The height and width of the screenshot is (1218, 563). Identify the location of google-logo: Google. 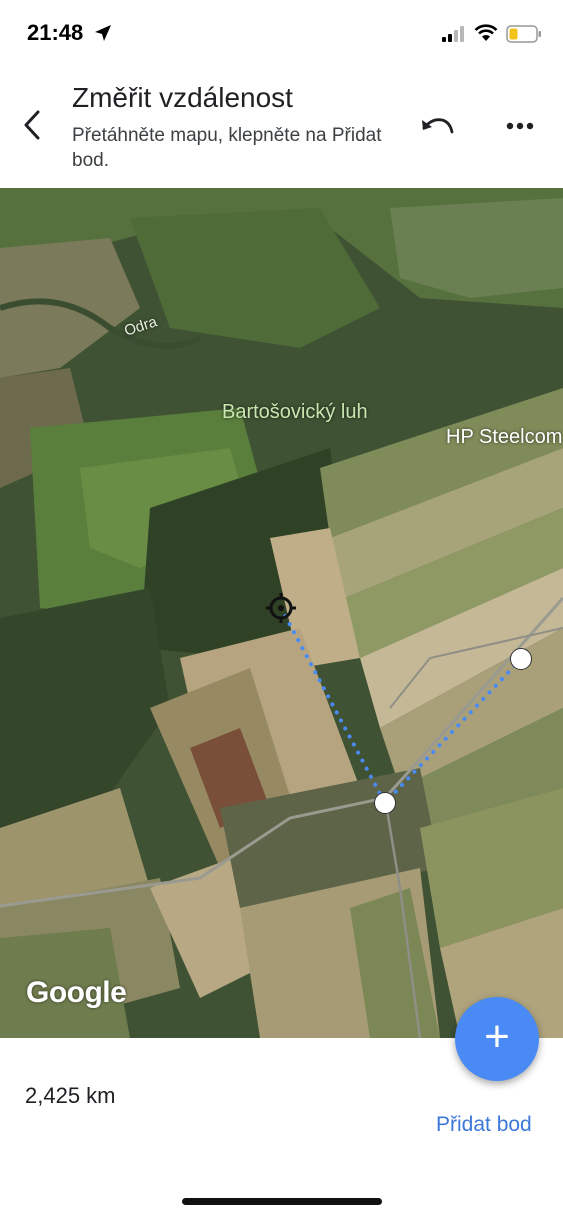
(76, 992).